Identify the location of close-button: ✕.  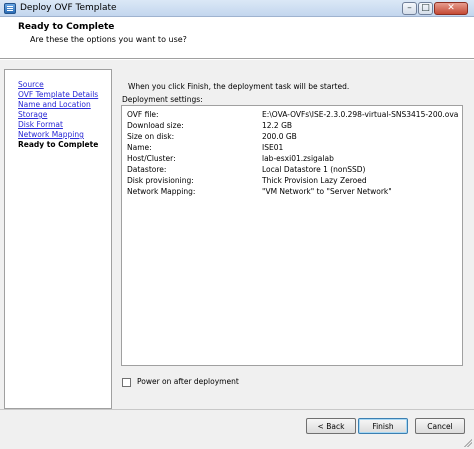
(451, 8).